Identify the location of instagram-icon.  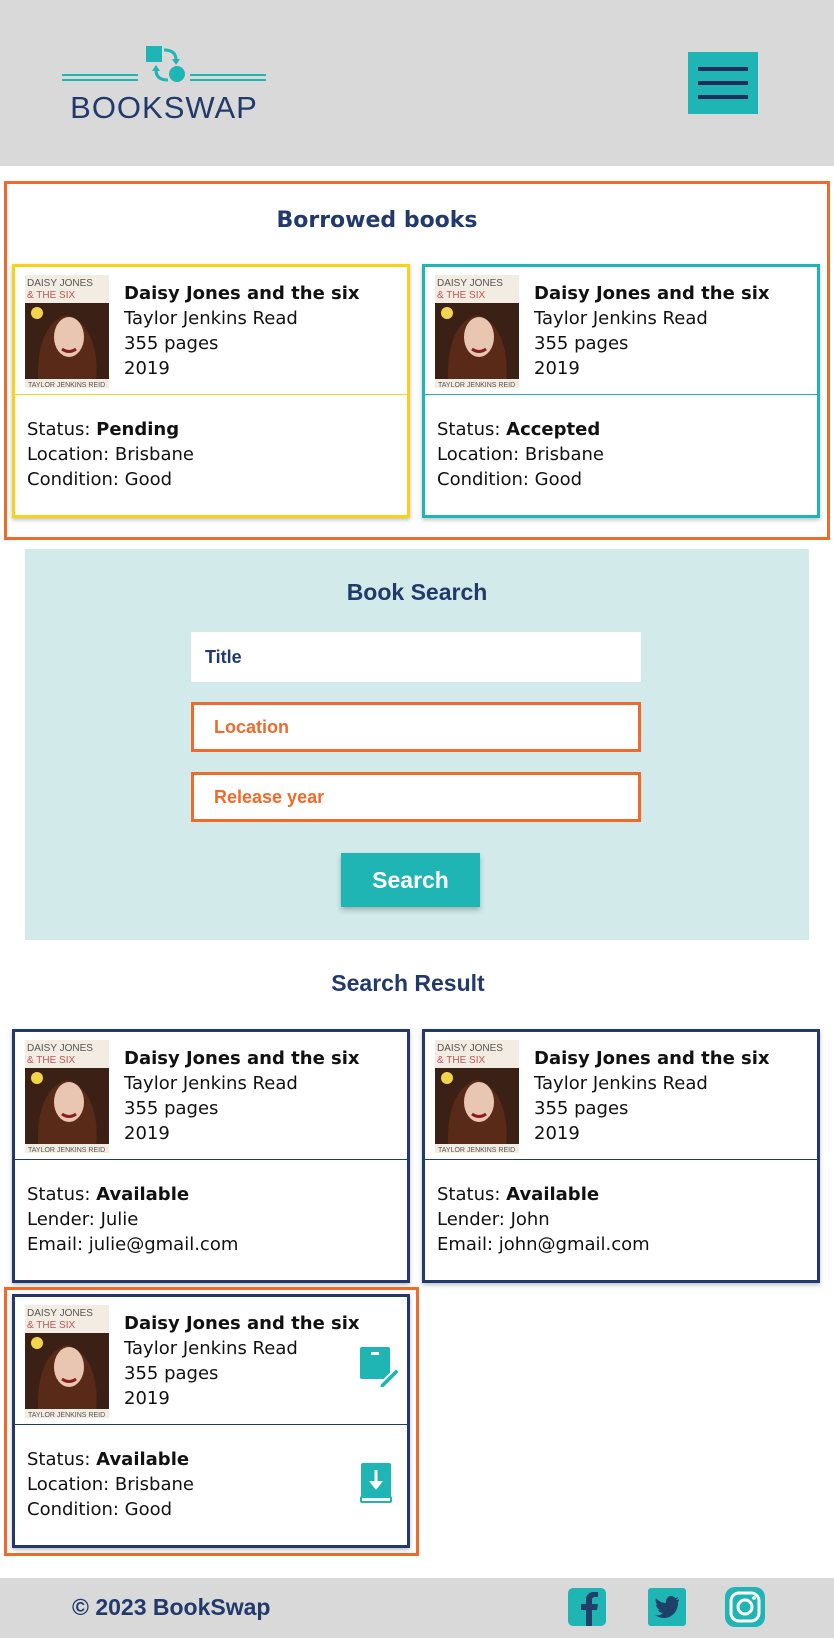
(745, 1607).